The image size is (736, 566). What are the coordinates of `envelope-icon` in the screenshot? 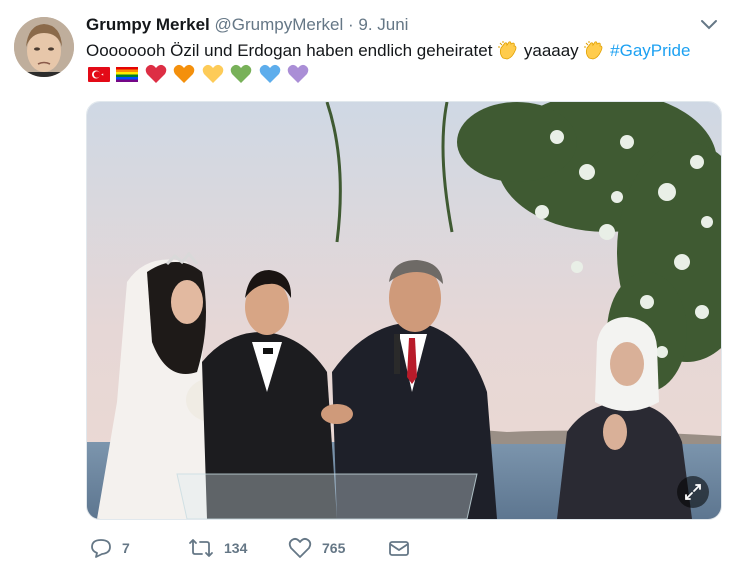 It's located at (399, 548).